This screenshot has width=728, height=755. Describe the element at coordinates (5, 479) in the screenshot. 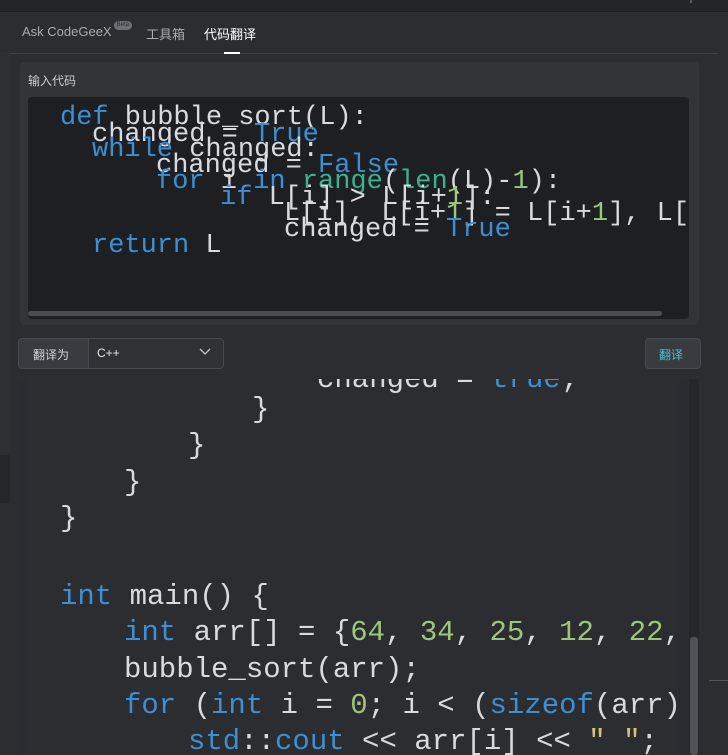

I see `left-gutter-dark` at that location.